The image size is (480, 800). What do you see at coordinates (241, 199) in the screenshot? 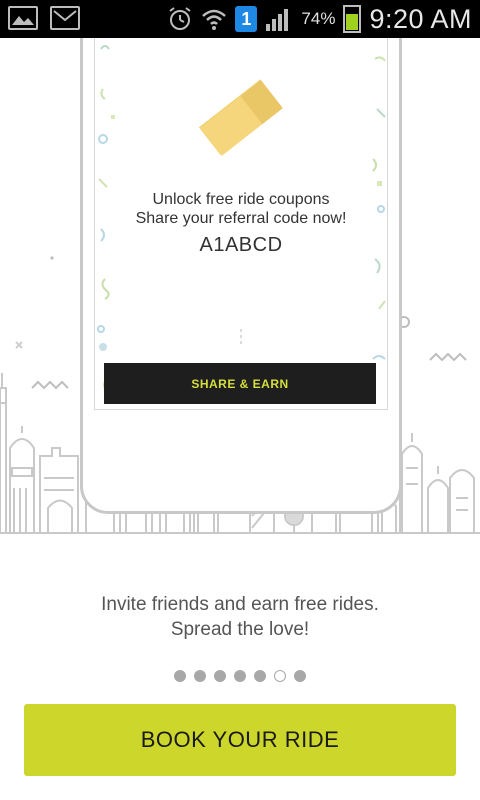
I see `coupon-headline: Unlock free ride coupons` at bounding box center [241, 199].